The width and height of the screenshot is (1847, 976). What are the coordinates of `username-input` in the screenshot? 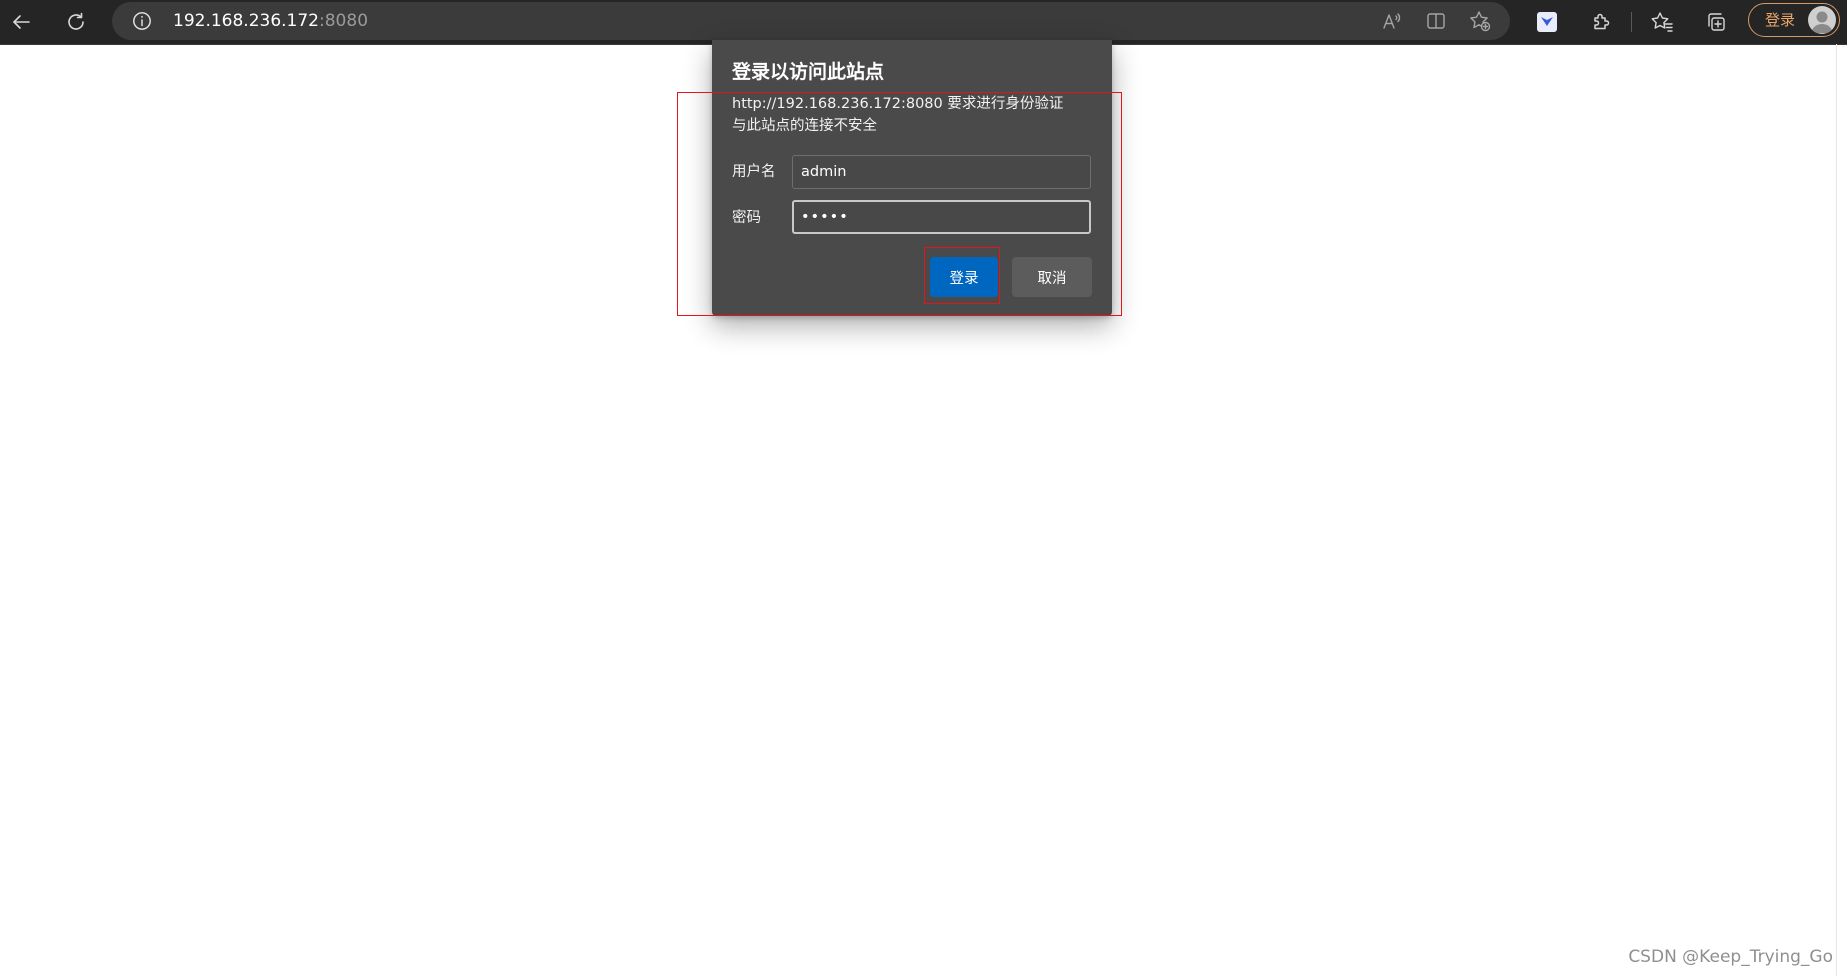 It's located at (941, 172).